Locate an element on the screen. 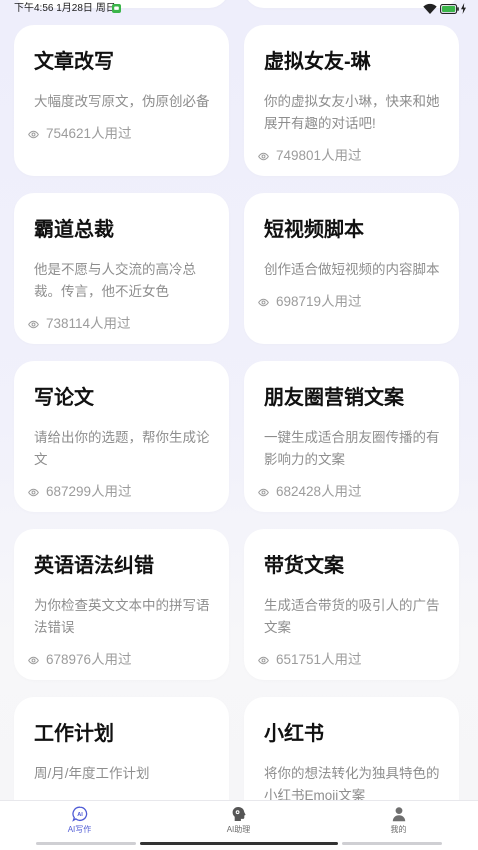 This screenshot has width=478, height=850. nav-item-ai-writing: AI AI写作 is located at coordinates (79, 820).